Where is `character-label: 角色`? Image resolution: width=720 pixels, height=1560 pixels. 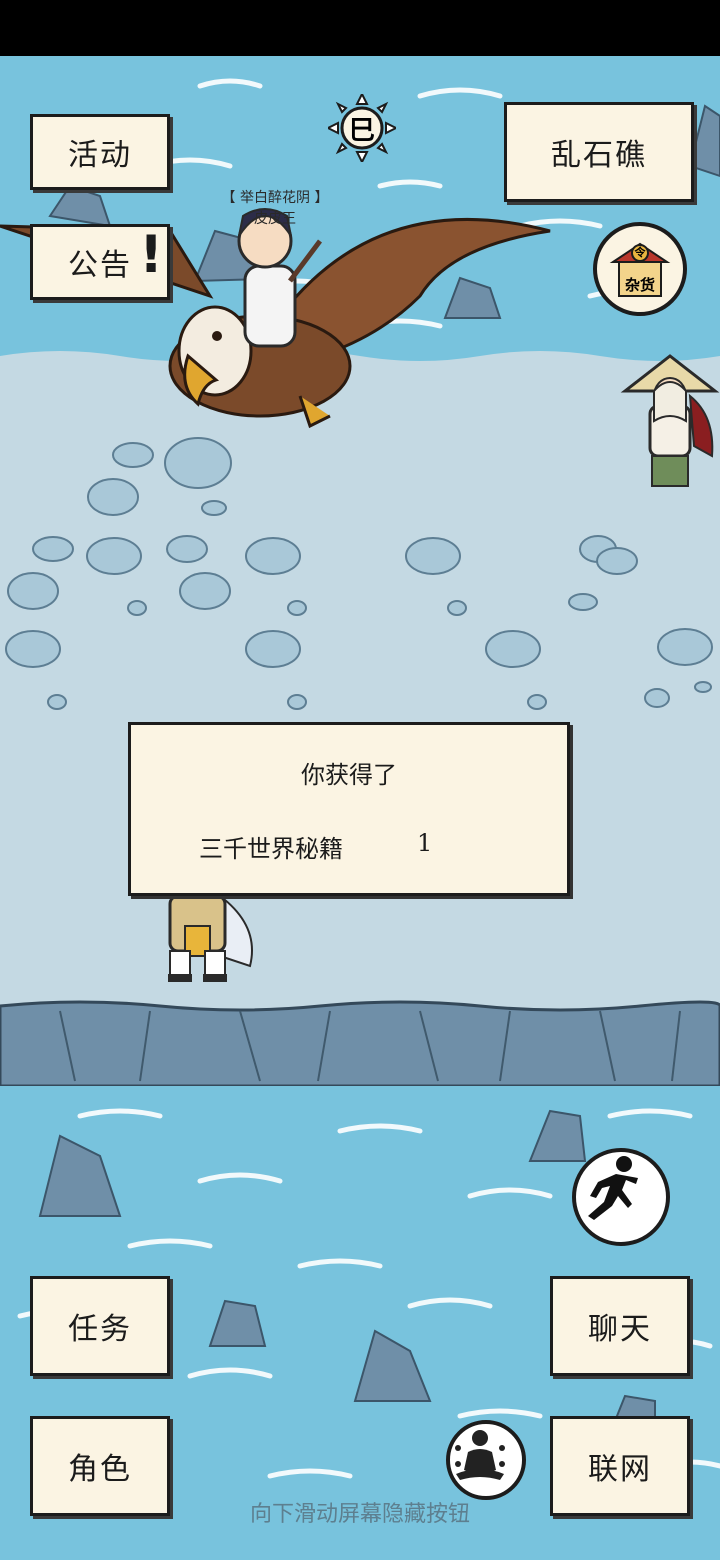
character-label: 角色 is located at coordinates (100, 1469).